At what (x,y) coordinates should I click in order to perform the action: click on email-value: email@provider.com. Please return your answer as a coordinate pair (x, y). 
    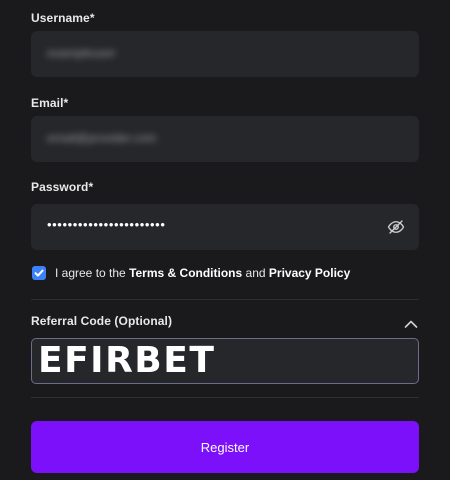
    Looking at the image, I should click on (102, 138).